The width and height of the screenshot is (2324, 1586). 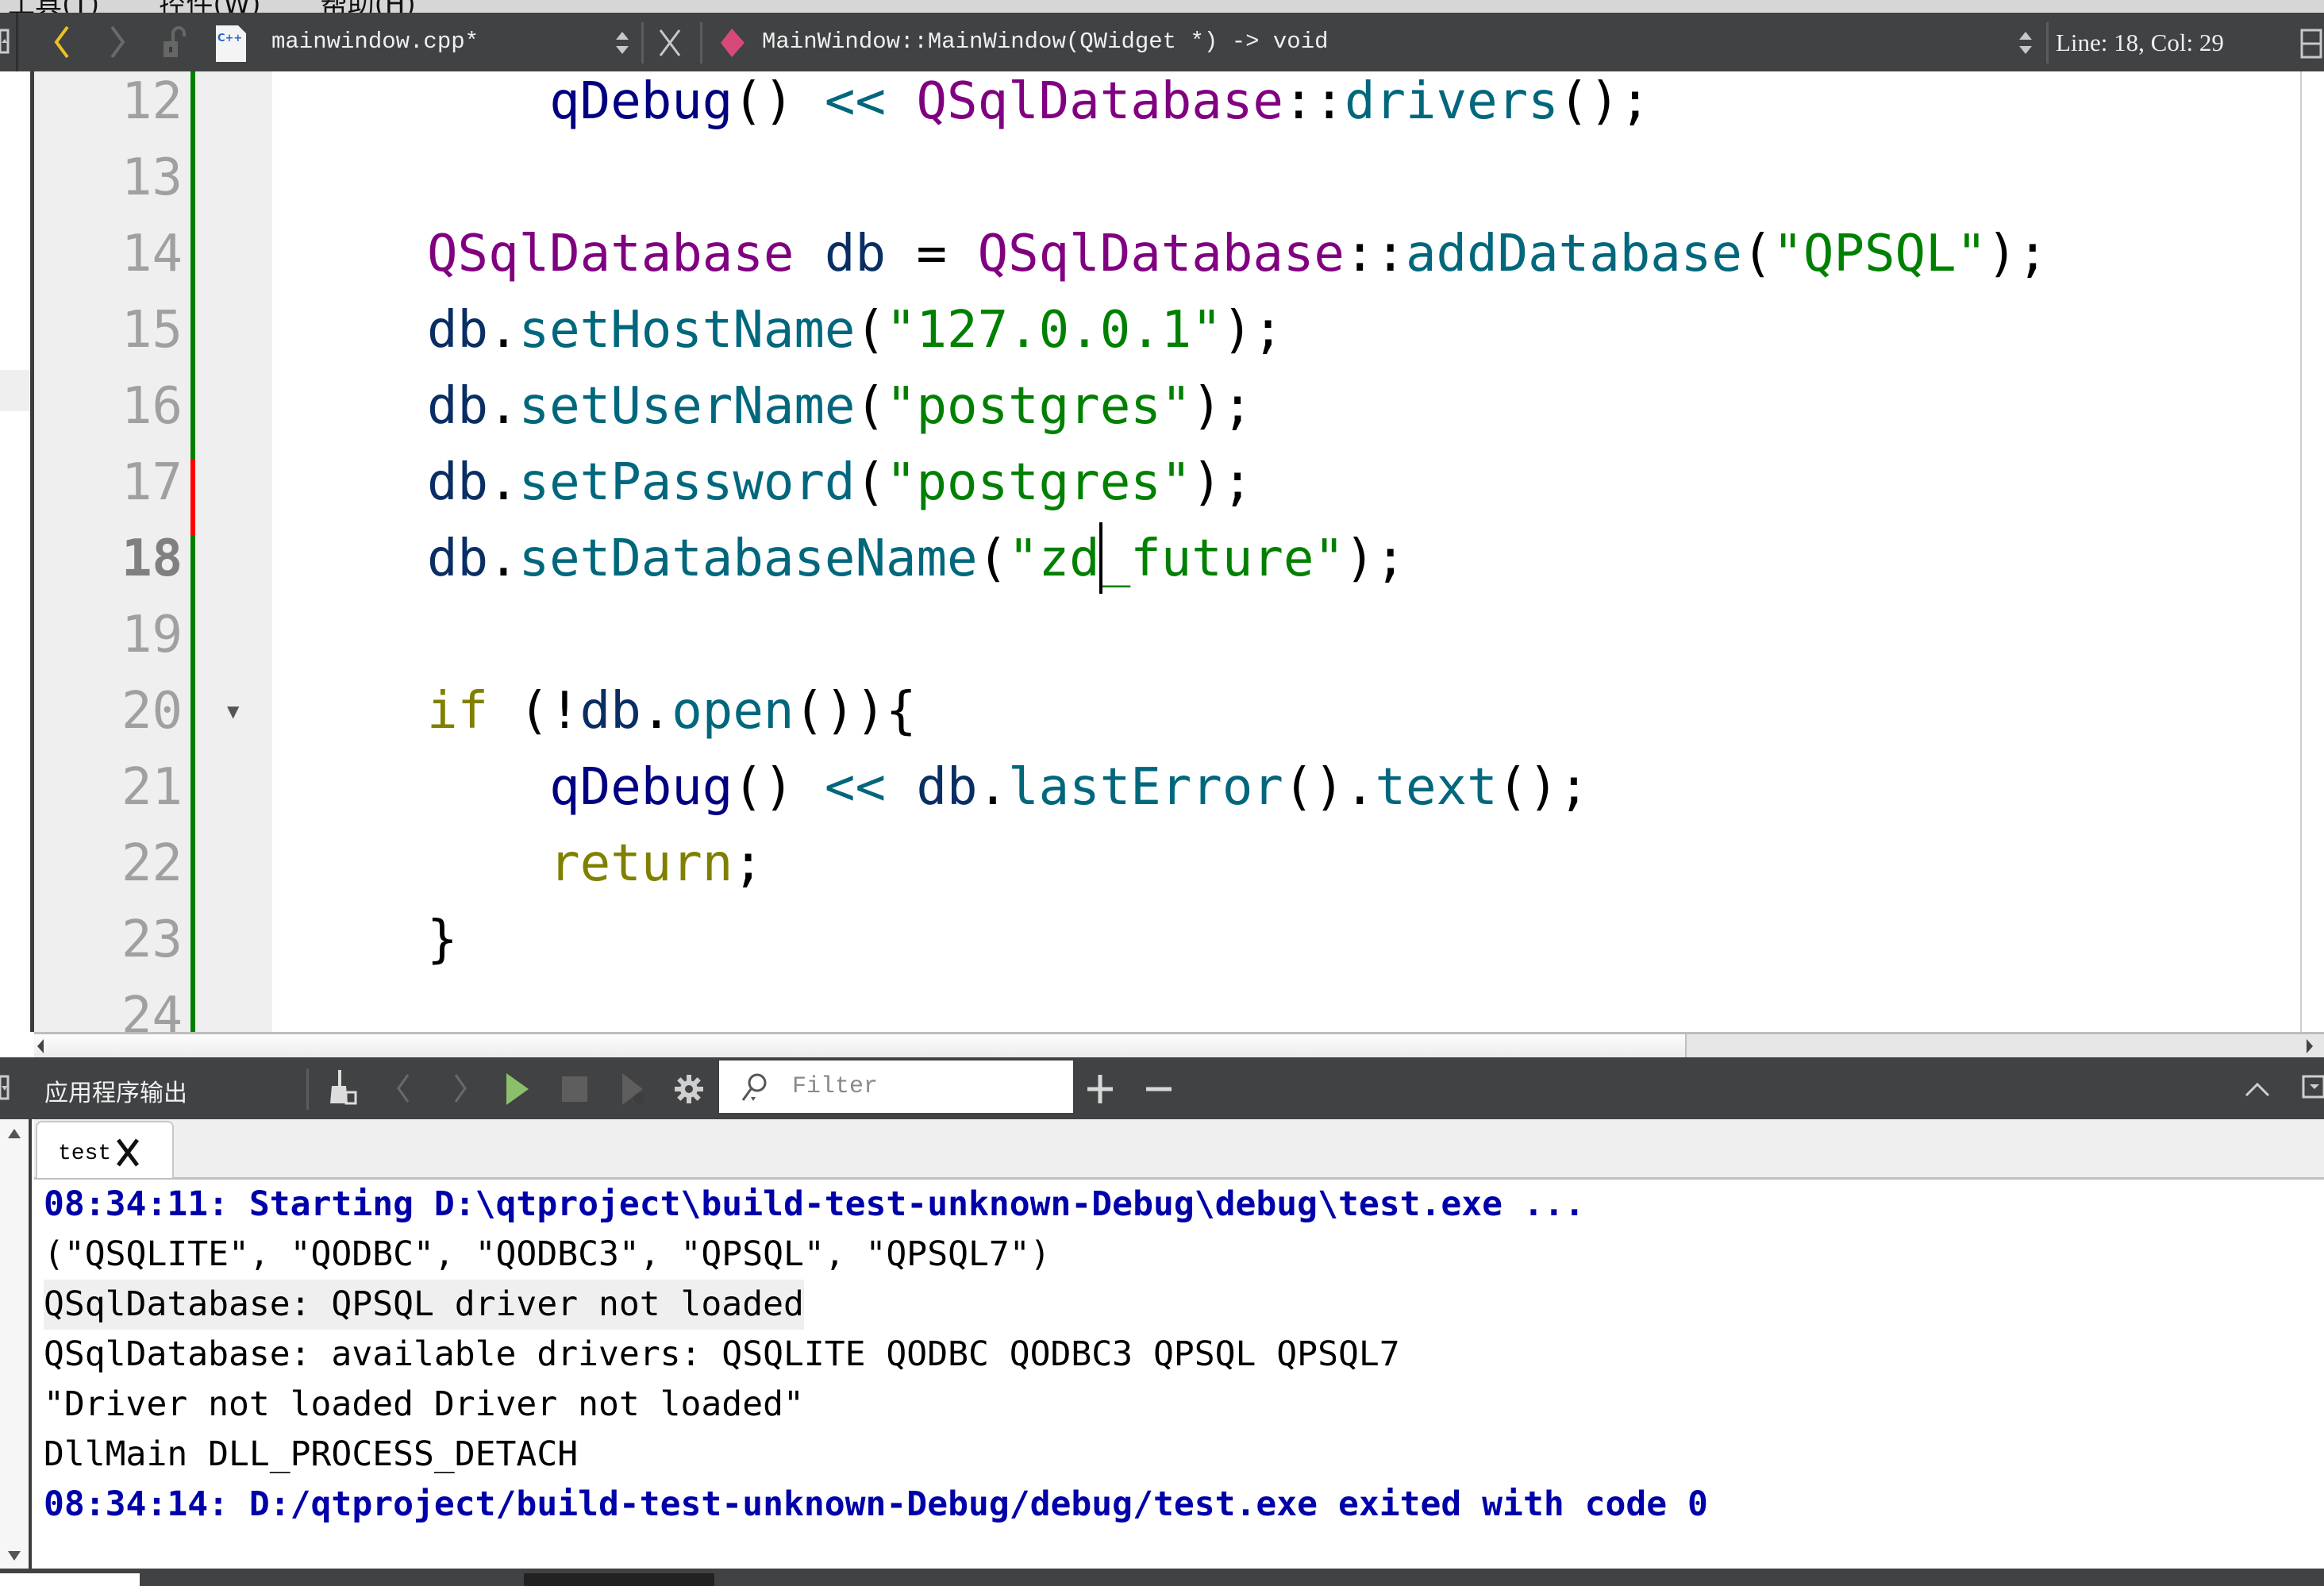 What do you see at coordinates (932, 254) in the screenshot?
I see `code-token: =` at bounding box center [932, 254].